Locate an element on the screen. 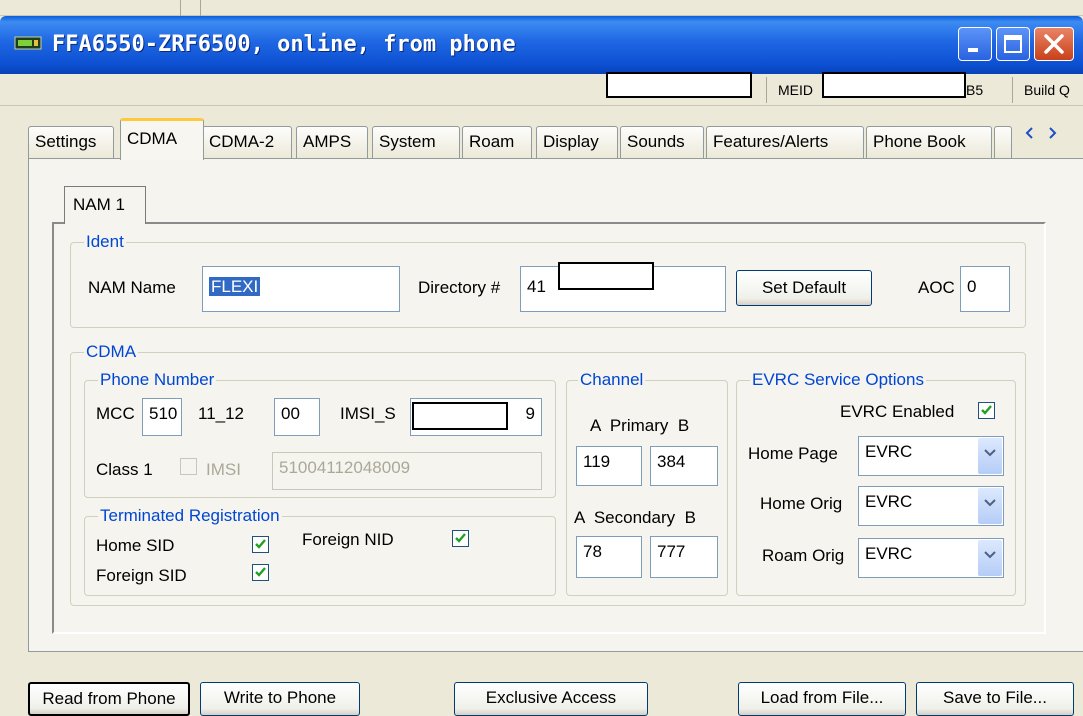 Image resolution: width=1083 pixels, height=716 pixels. tab-phone-book: Phone Book is located at coordinates (929, 142).